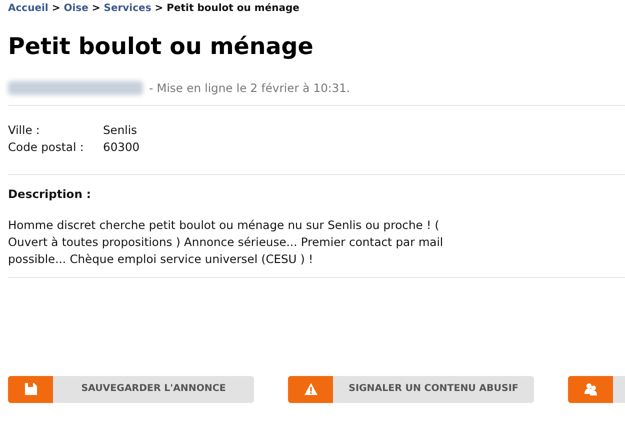  I want to click on description-text: Homme discret cherche petit boulot ou ménage nu sur Senlis ou proche ! ( Ouvert à toutes propositions ) Annonce sérieuse... Premier contact par mail possible... Chèque emploi service universel (CESU ) !, so click(226, 242).